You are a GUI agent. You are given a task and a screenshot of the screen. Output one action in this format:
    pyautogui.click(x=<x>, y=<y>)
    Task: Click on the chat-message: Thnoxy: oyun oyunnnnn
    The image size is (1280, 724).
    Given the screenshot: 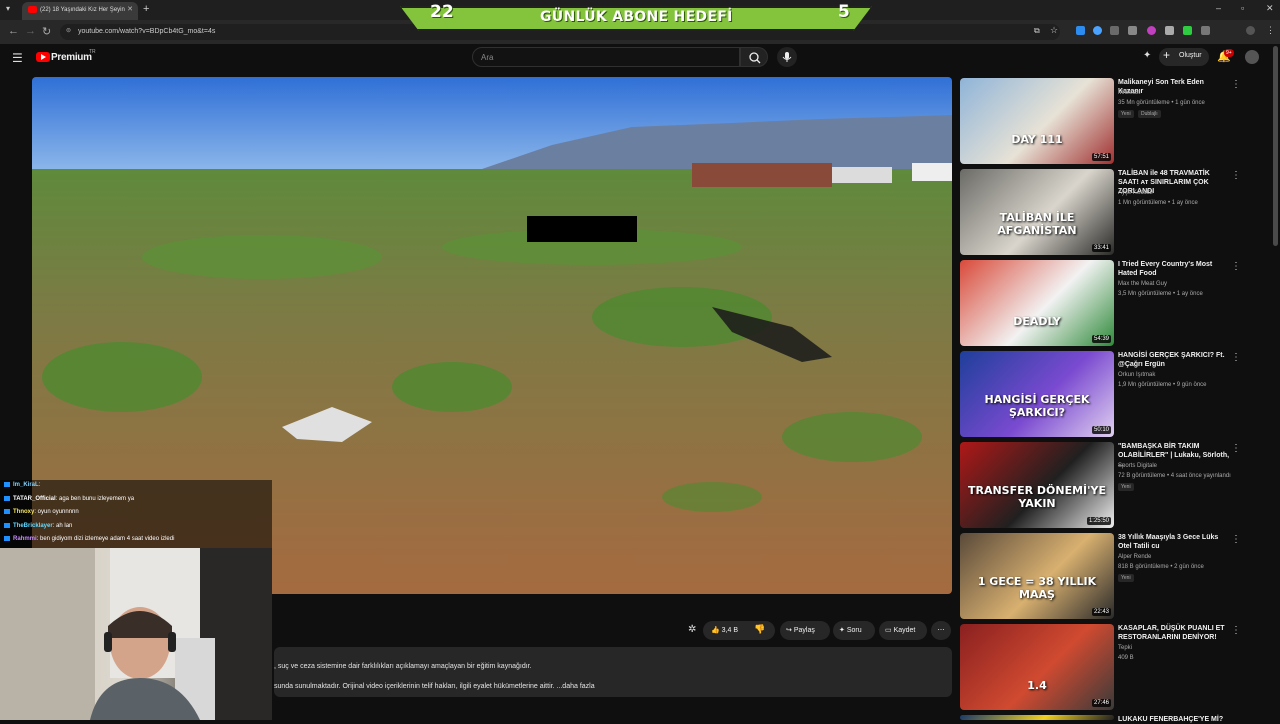 What is the action you would take?
    pyautogui.click(x=41, y=512)
    